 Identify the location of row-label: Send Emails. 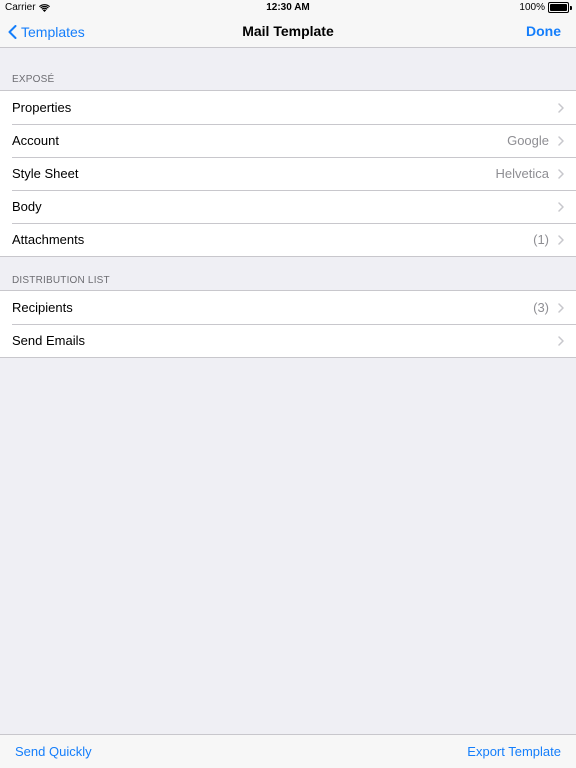
(48, 340).